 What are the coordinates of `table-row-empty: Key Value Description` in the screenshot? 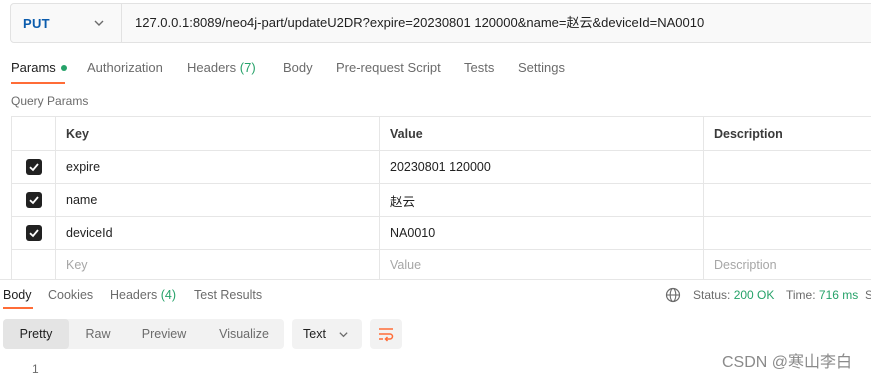 It's located at (441, 264).